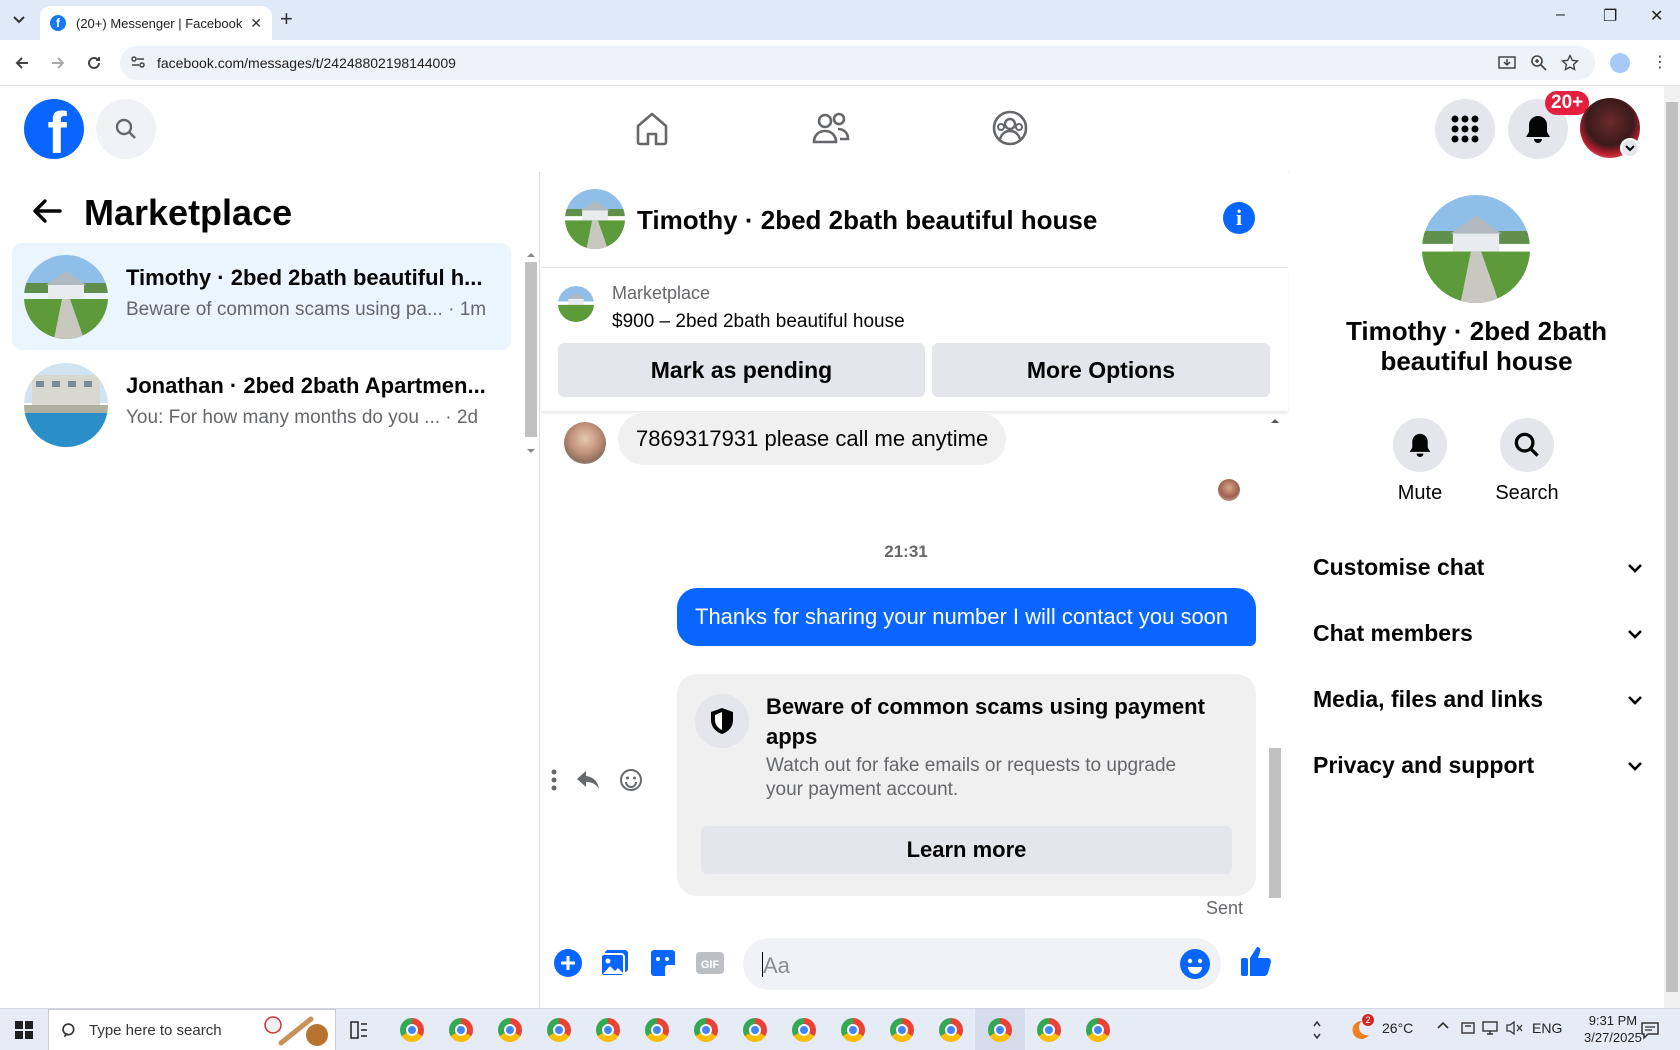 The image size is (1680, 1050). I want to click on mark-as-pending-button: Mark as pending, so click(741, 370).